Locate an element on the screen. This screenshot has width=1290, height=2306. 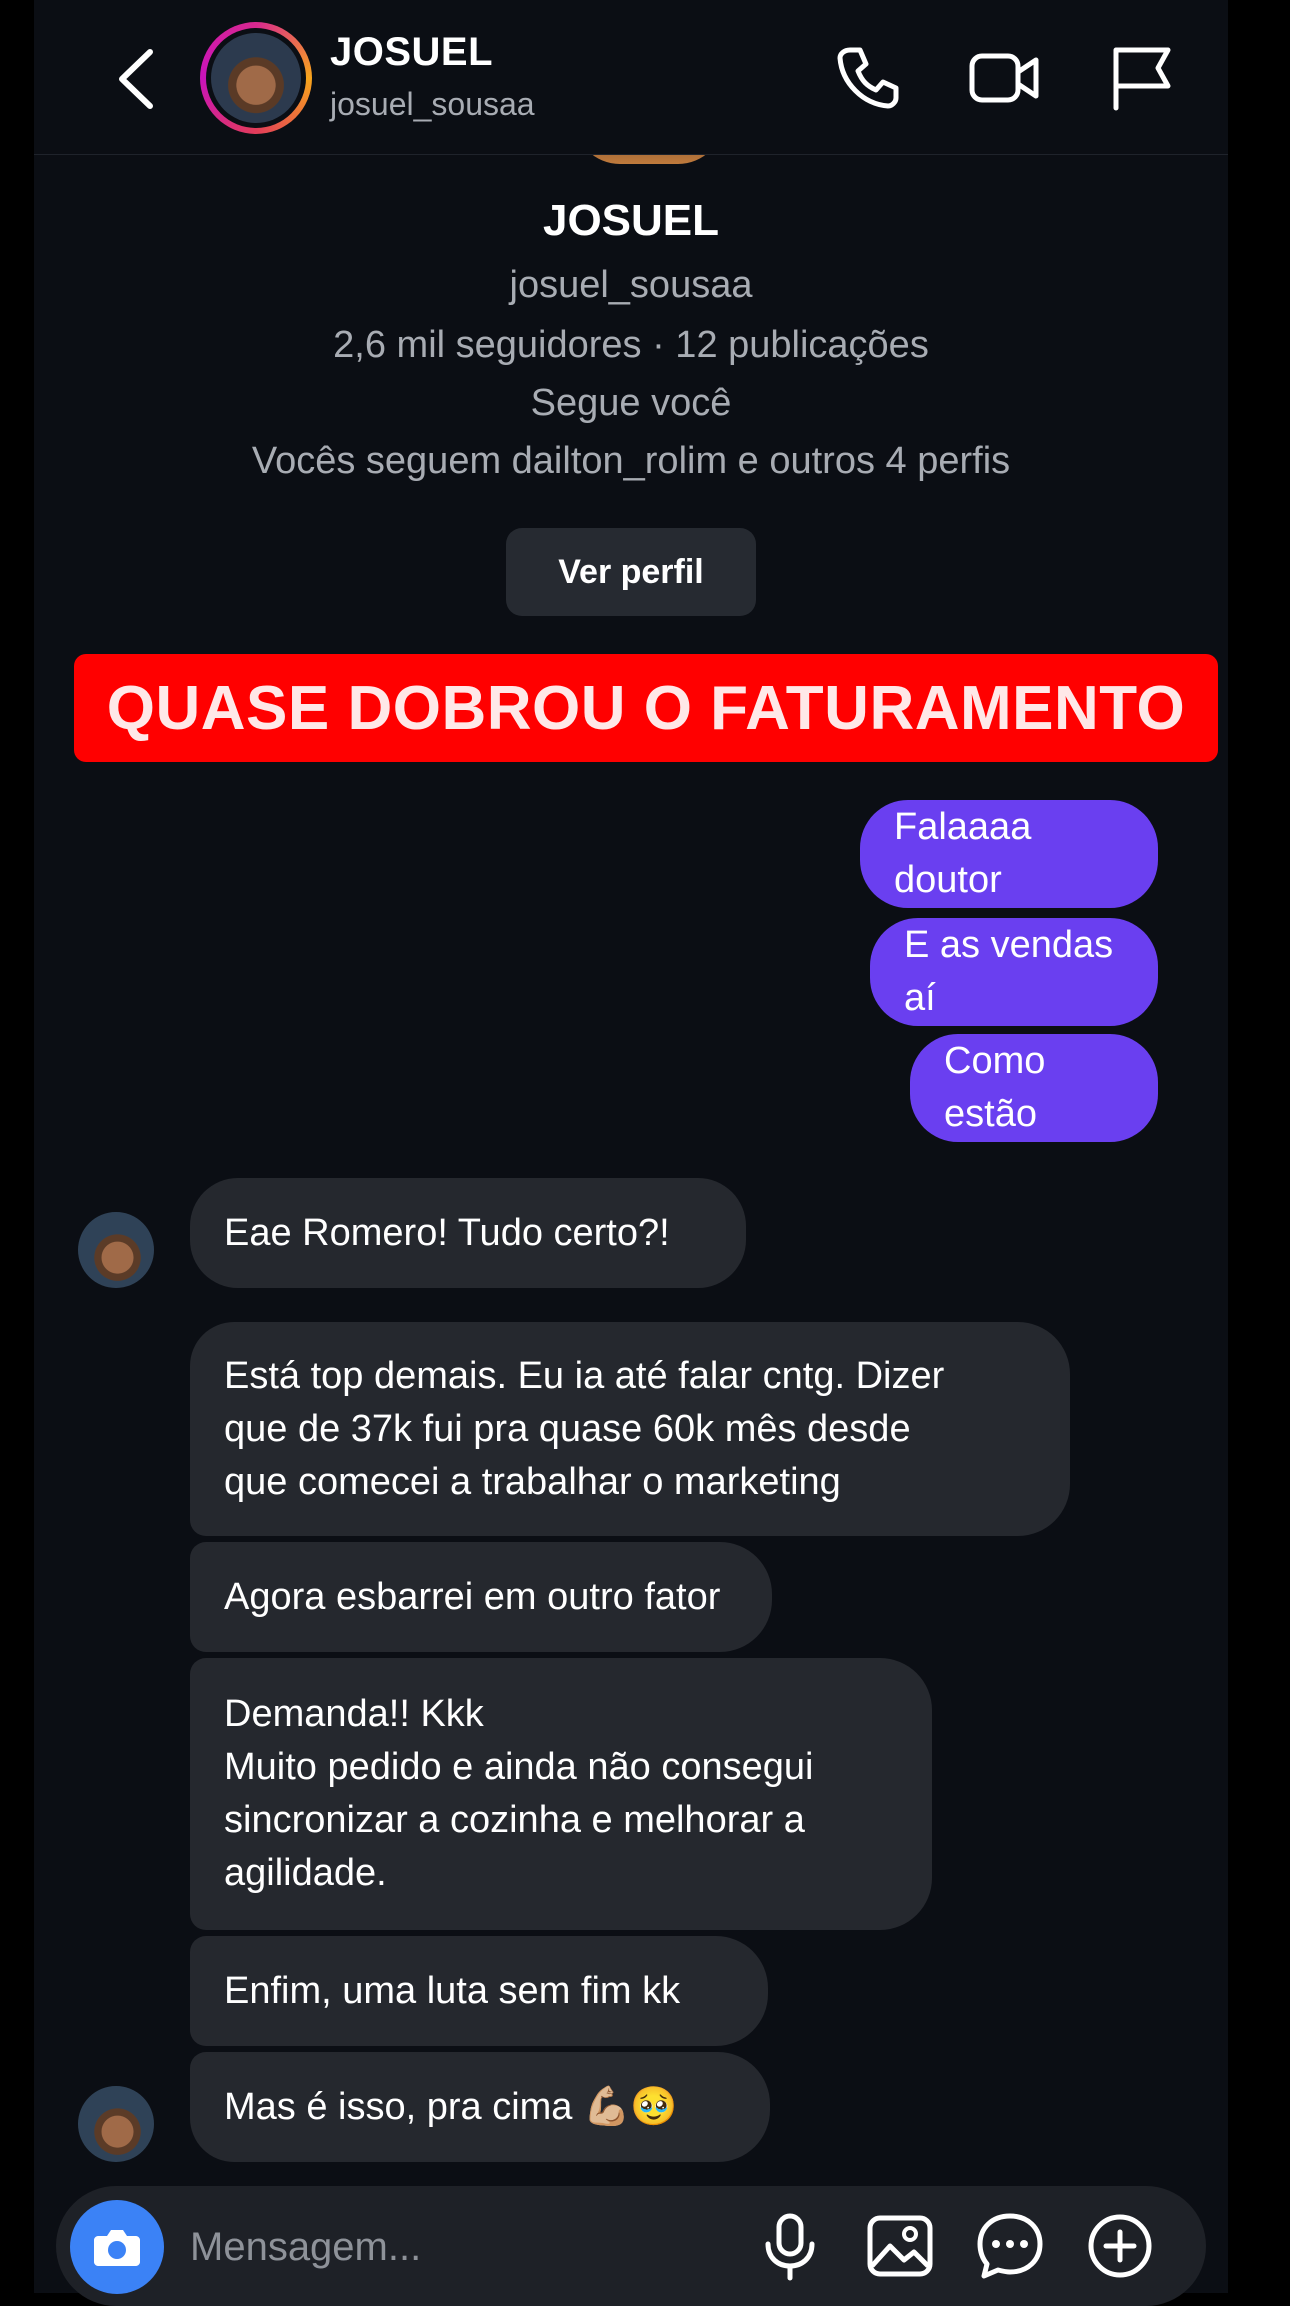
header-name: JOSUEL is located at coordinates (411, 52).